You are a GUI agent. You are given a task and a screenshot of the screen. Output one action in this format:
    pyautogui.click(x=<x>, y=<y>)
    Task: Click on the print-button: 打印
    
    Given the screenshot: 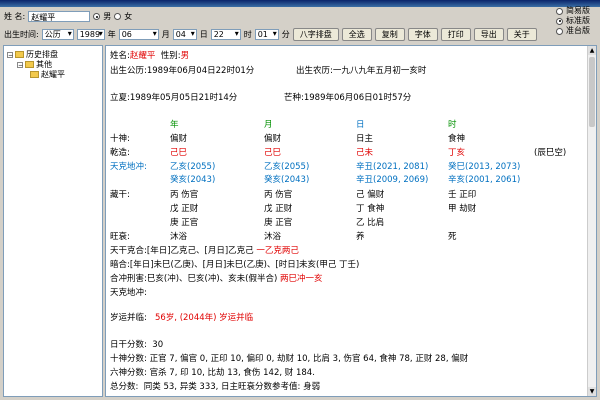 What is the action you would take?
    pyautogui.click(x=455, y=34)
    